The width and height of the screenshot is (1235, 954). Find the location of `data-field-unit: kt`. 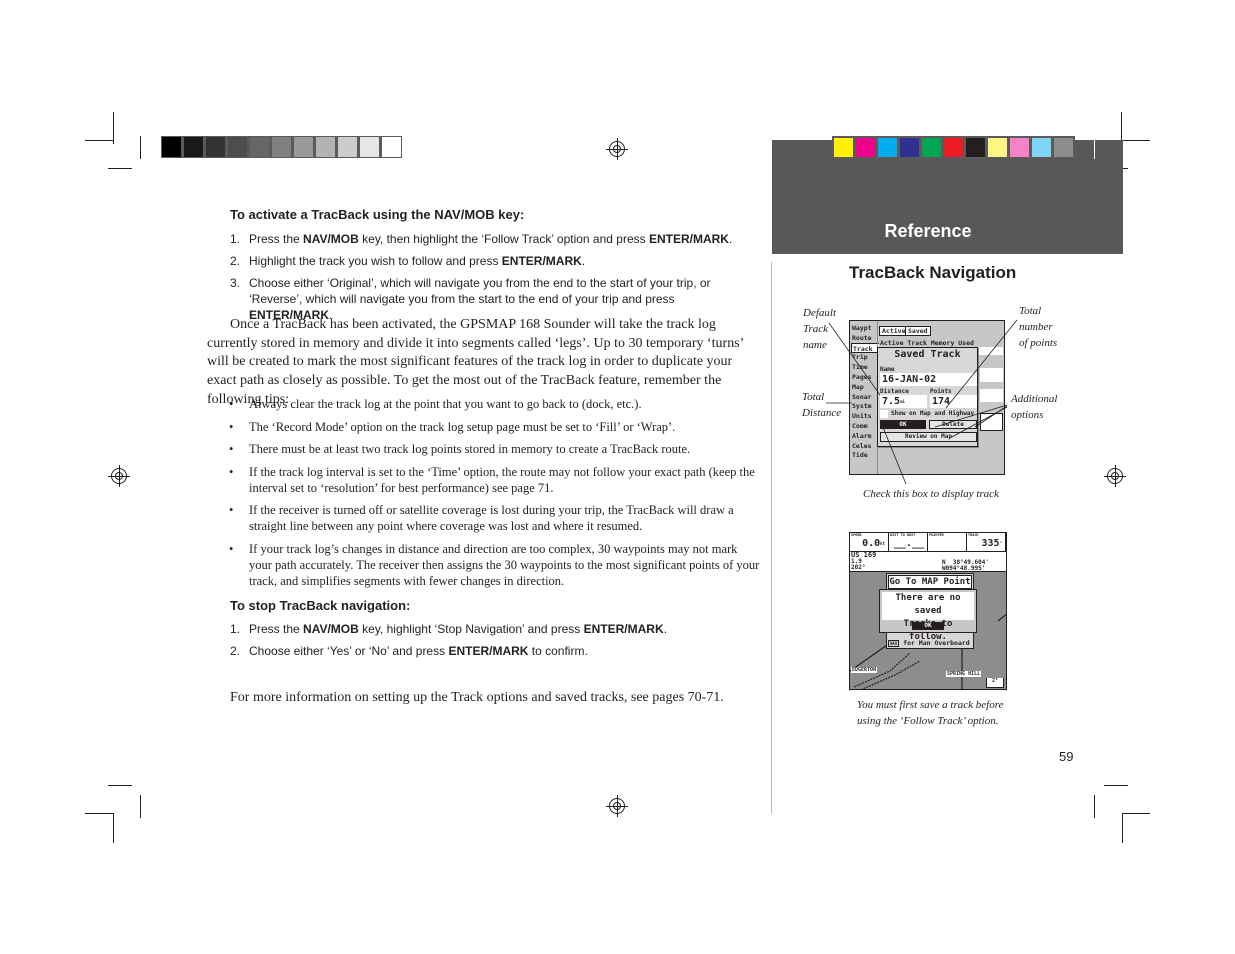

data-field-unit: kt is located at coordinates (882, 543).